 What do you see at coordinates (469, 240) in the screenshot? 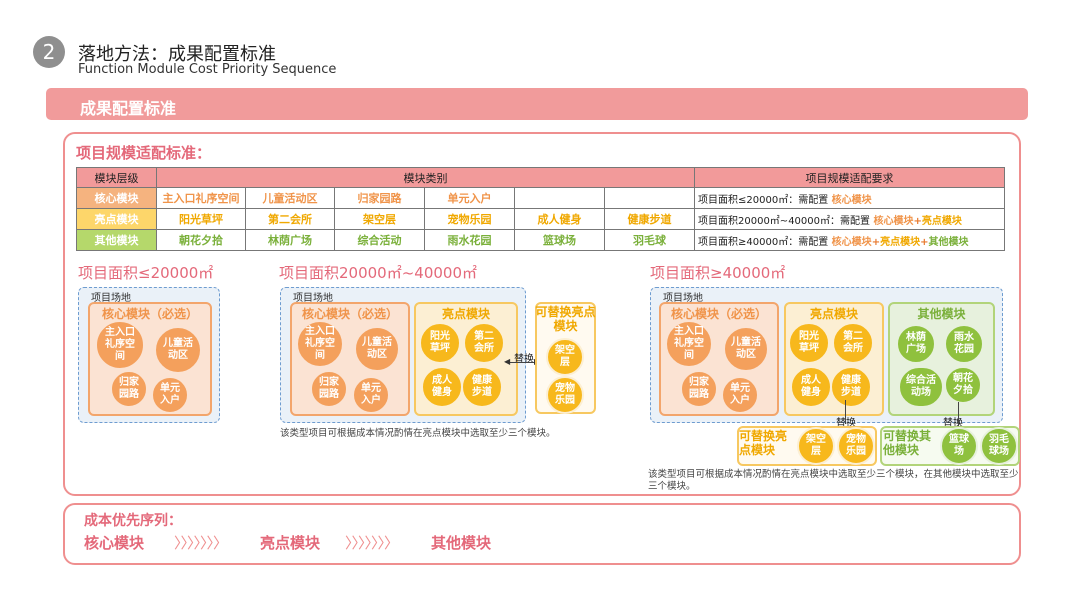
I see `table-cell: 雨水花园` at bounding box center [469, 240].